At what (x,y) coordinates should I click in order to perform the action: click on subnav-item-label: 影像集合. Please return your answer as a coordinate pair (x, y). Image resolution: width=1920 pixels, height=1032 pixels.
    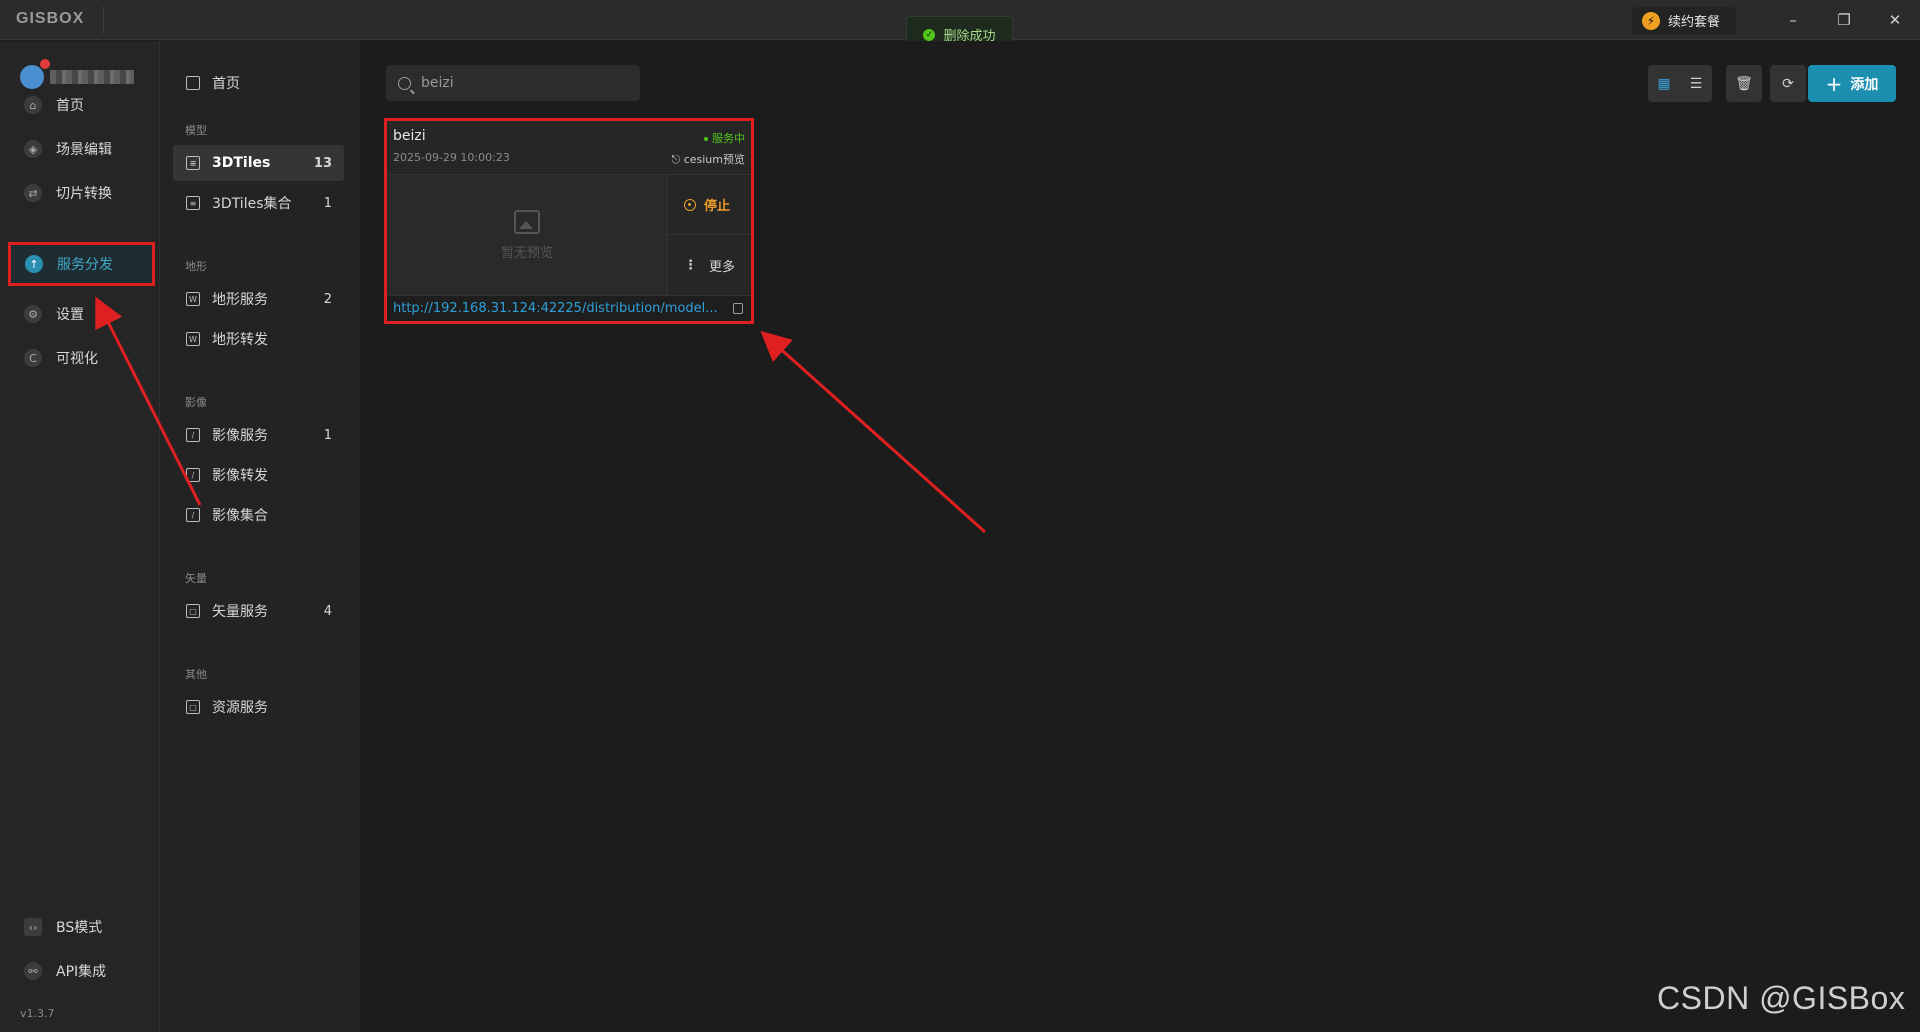
    Looking at the image, I should click on (240, 516).